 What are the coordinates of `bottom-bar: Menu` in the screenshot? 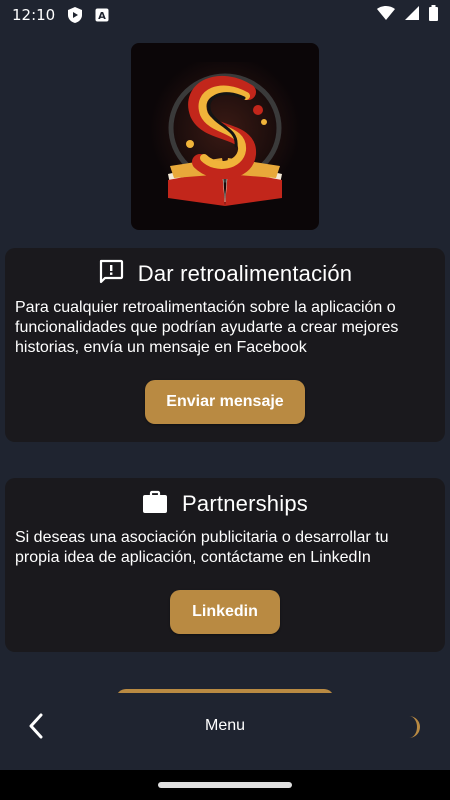 It's located at (225, 731).